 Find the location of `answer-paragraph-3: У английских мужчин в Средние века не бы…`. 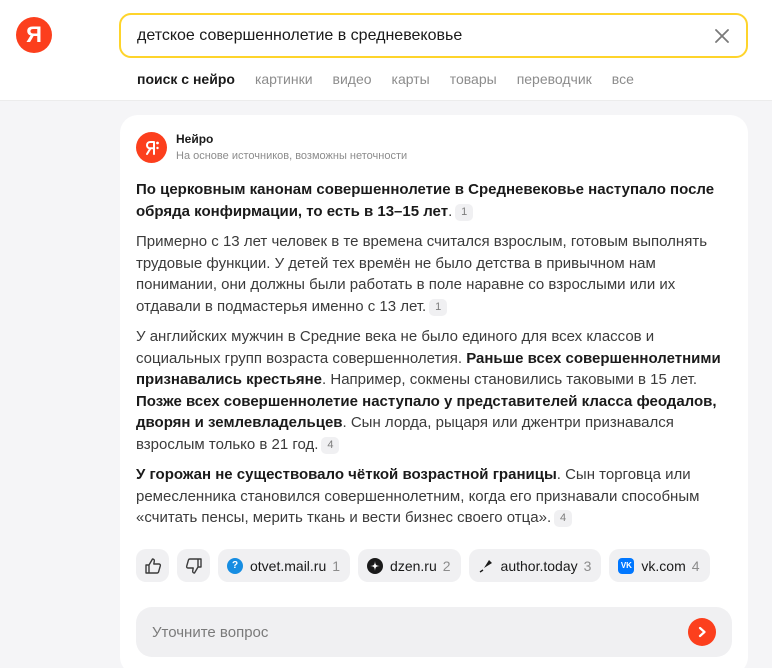

answer-paragraph-3: У английских мужчин в Средние века не бы… is located at coordinates (428, 391).